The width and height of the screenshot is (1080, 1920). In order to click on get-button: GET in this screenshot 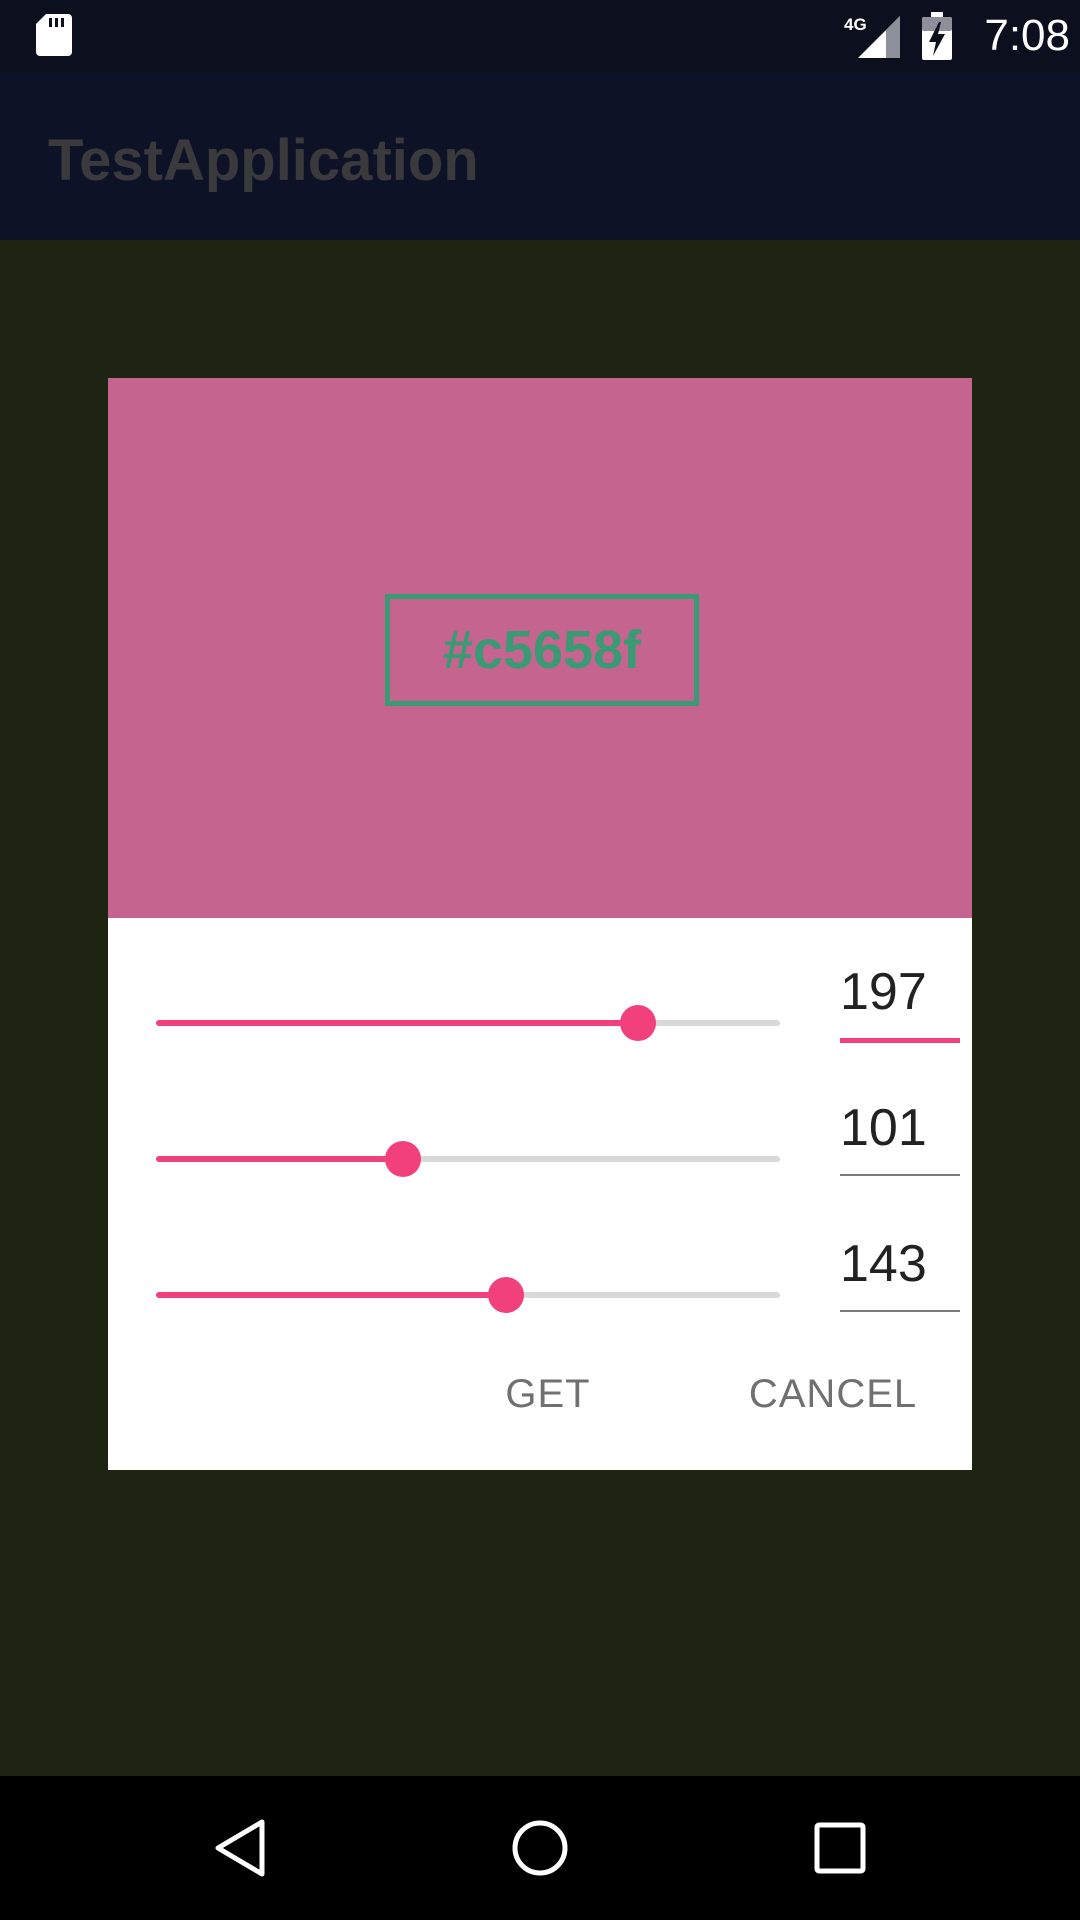, I will do `click(548, 1394)`.